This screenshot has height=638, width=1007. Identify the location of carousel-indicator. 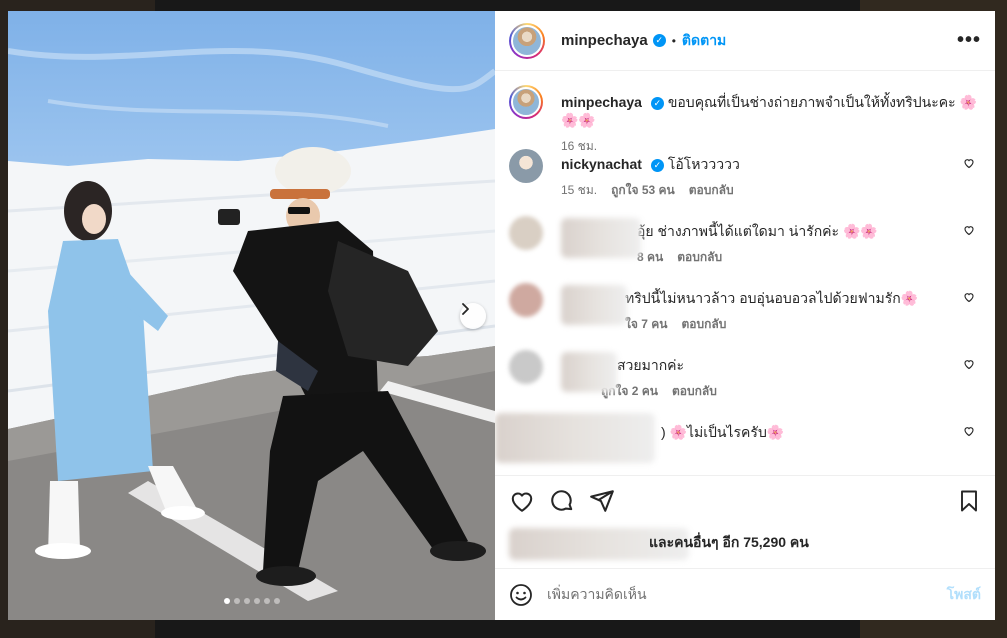
(251, 601).